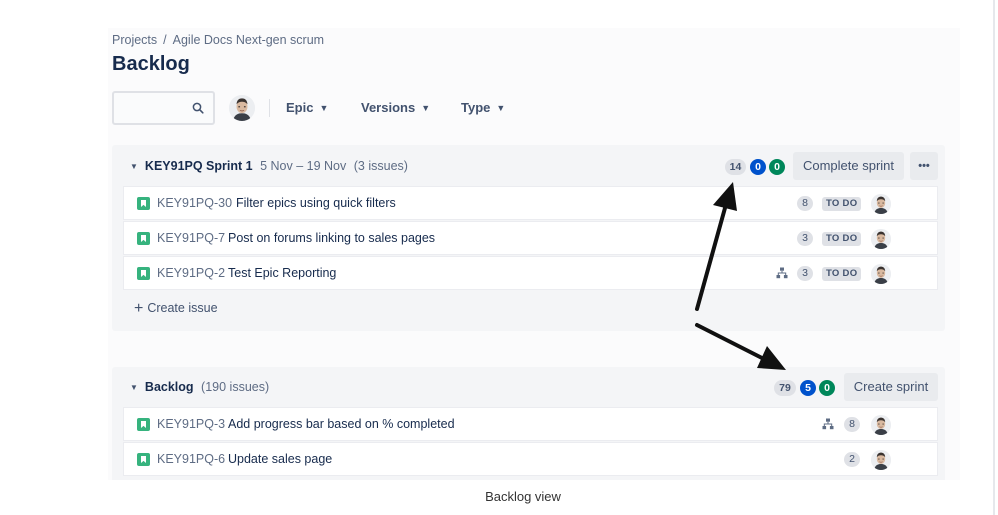 Image resolution: width=998 pixels, height=515 pixels. I want to click on figure-caption: Backlog view, so click(523, 496).